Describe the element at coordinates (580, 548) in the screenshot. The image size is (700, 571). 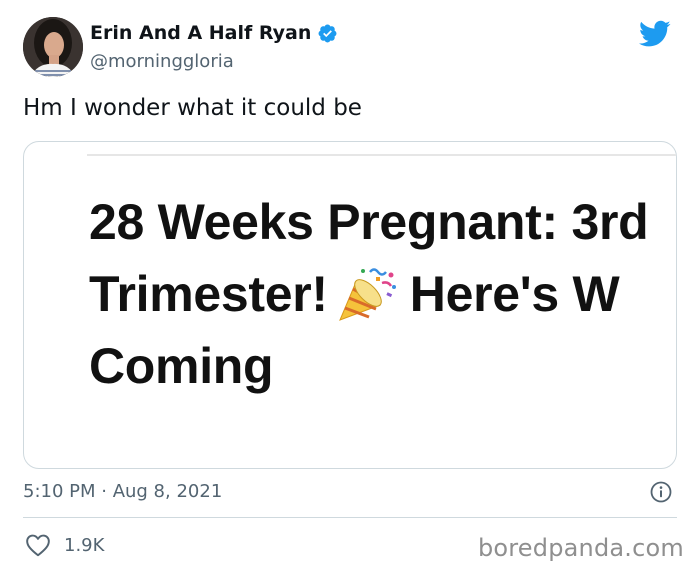
I see `watermark: boredpanda.com` at that location.